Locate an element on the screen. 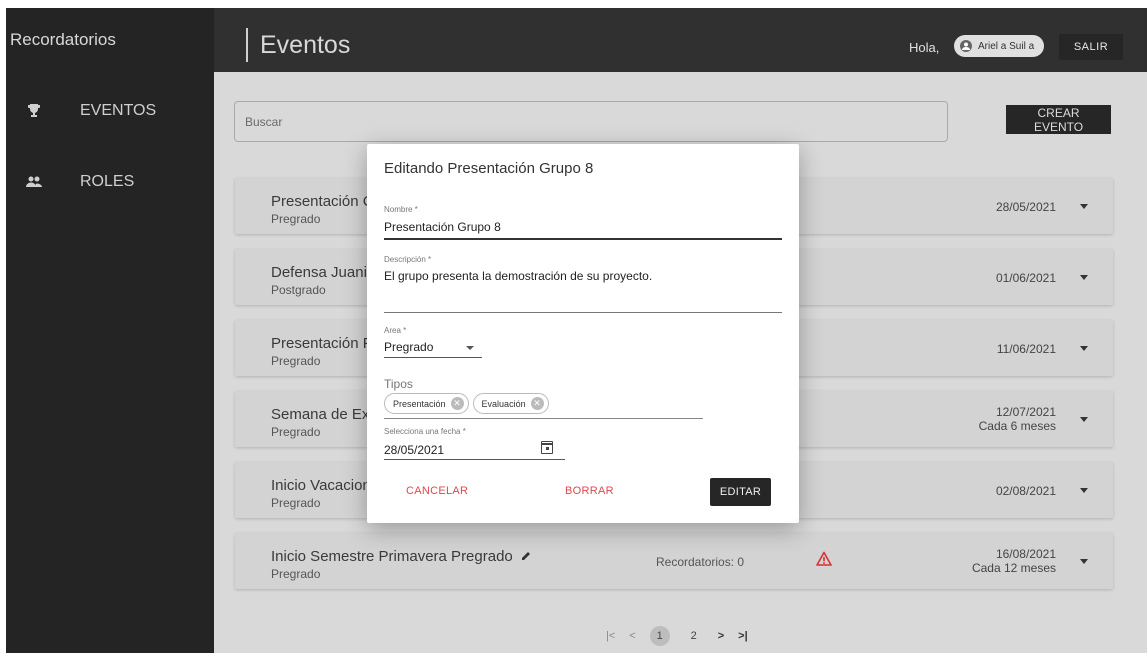  chevron-down-icon is located at coordinates (470, 348).